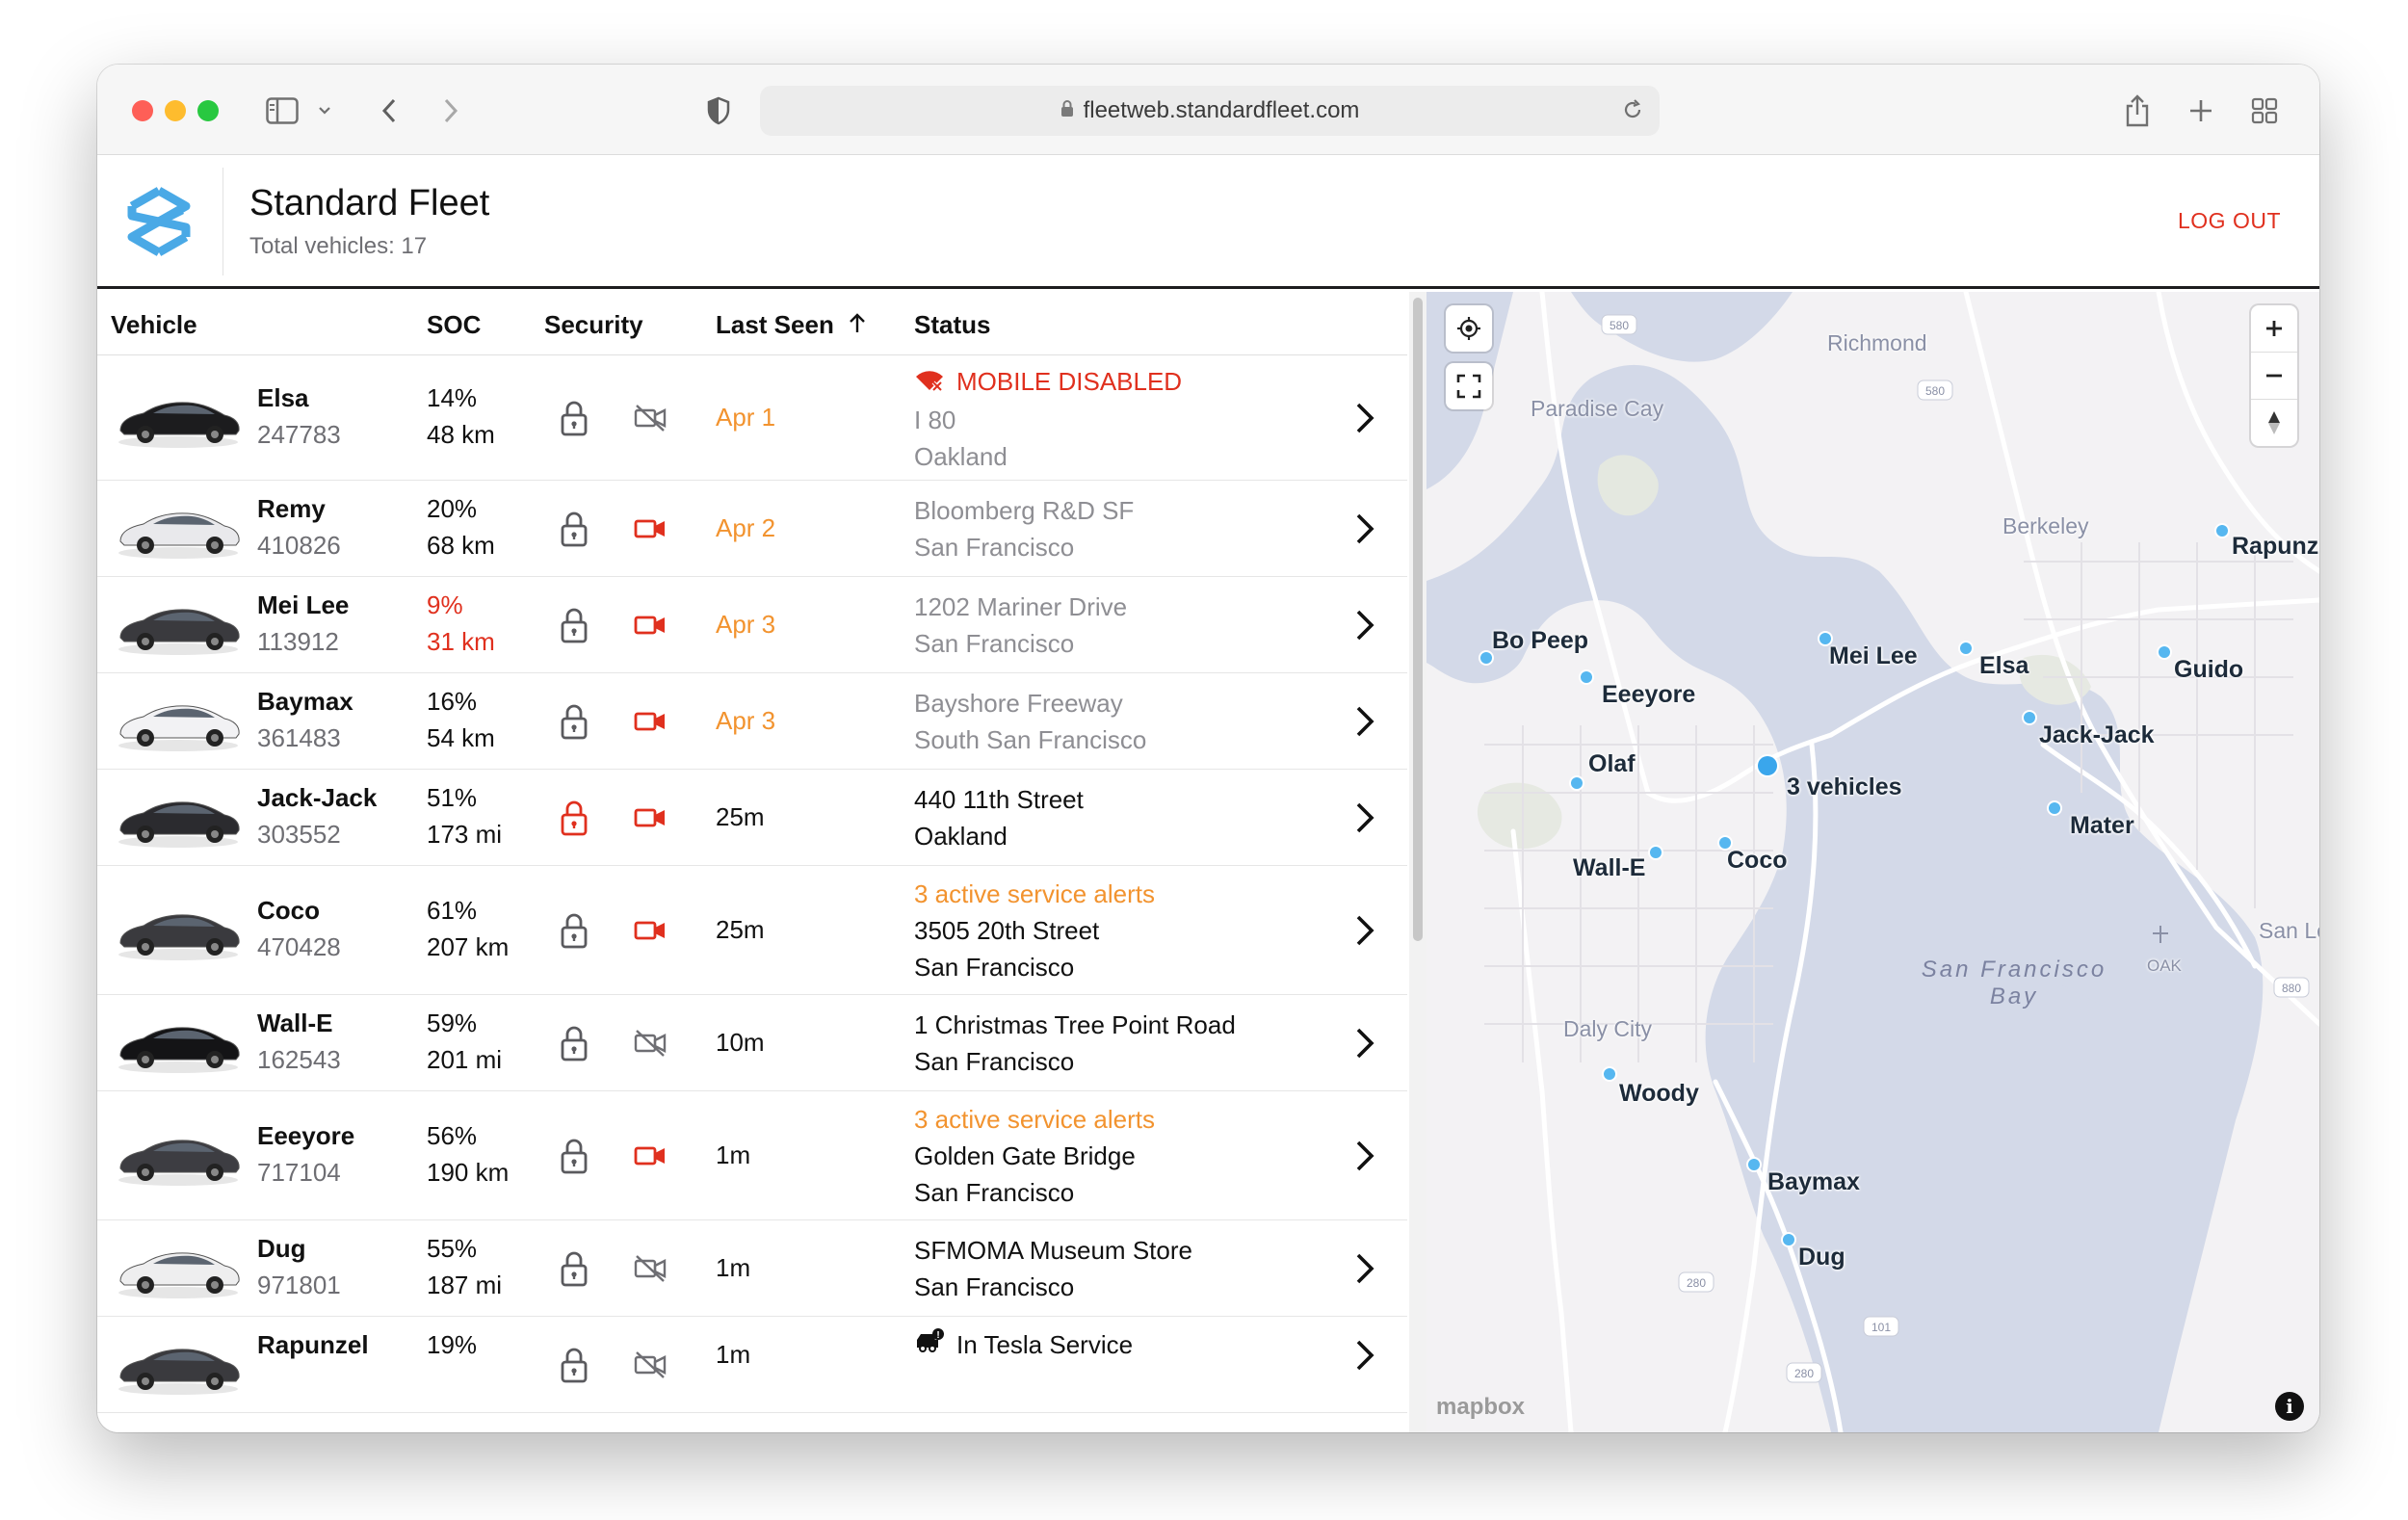 The width and height of the screenshot is (2408, 1520). I want to click on soc-percent: 56%, so click(452, 1135).